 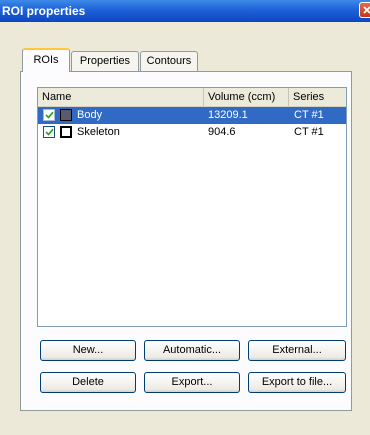 I want to click on roi-volume: 13209.1, so click(x=228, y=115).